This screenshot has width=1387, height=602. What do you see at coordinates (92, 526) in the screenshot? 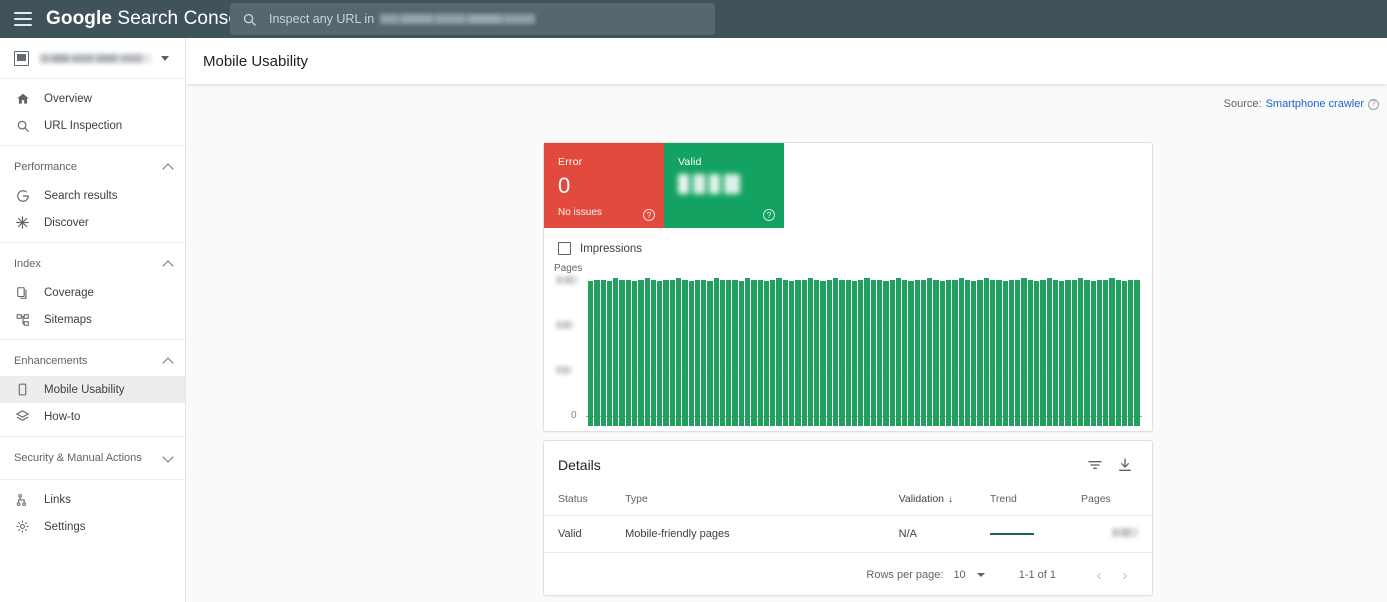
I see `sidebar-item-settings: Settings` at bounding box center [92, 526].